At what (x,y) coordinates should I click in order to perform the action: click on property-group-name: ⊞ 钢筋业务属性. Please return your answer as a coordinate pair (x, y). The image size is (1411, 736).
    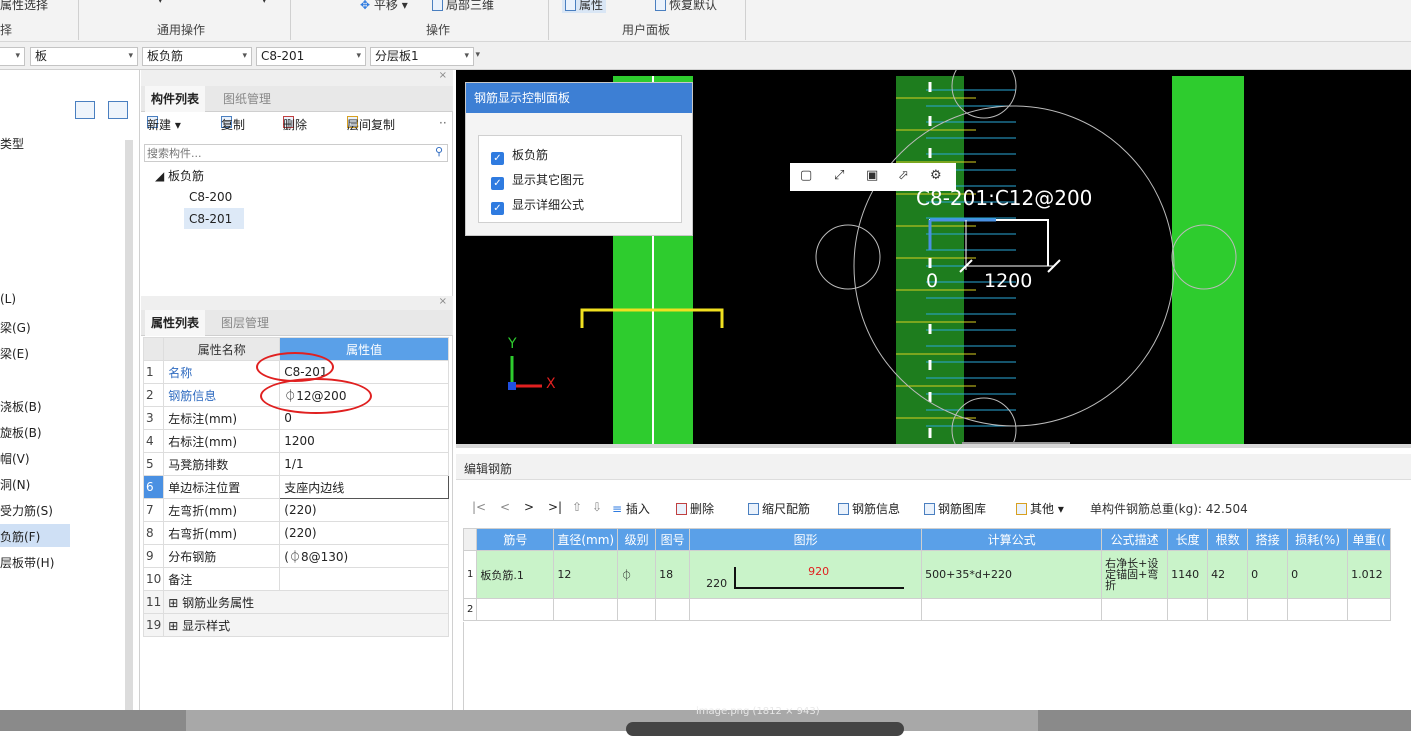
    Looking at the image, I should click on (306, 602).